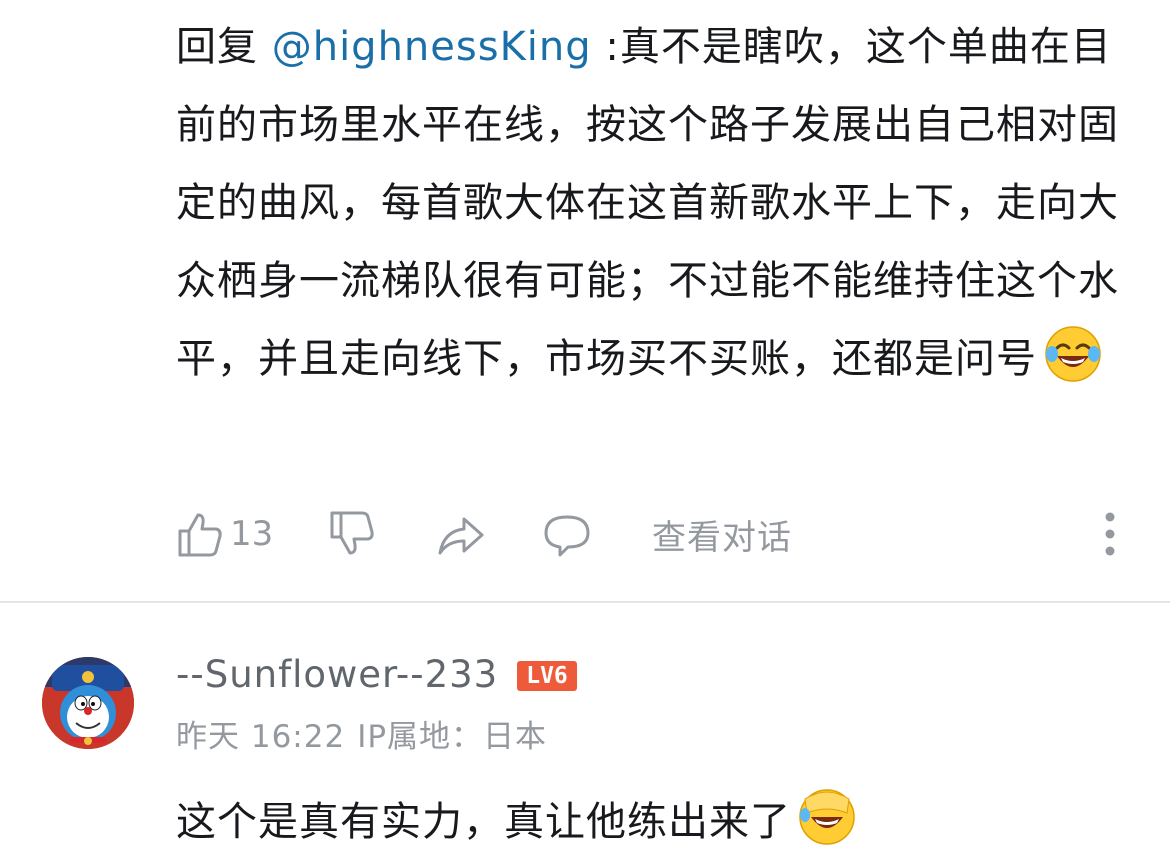  I want to click on view-conversation-label: 查看对话, so click(722, 537).